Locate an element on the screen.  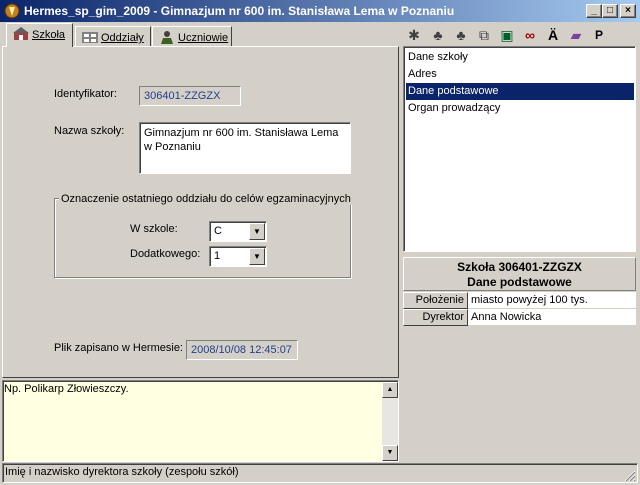
school-name-label: Nazwa szkoły: is located at coordinates (89, 131).